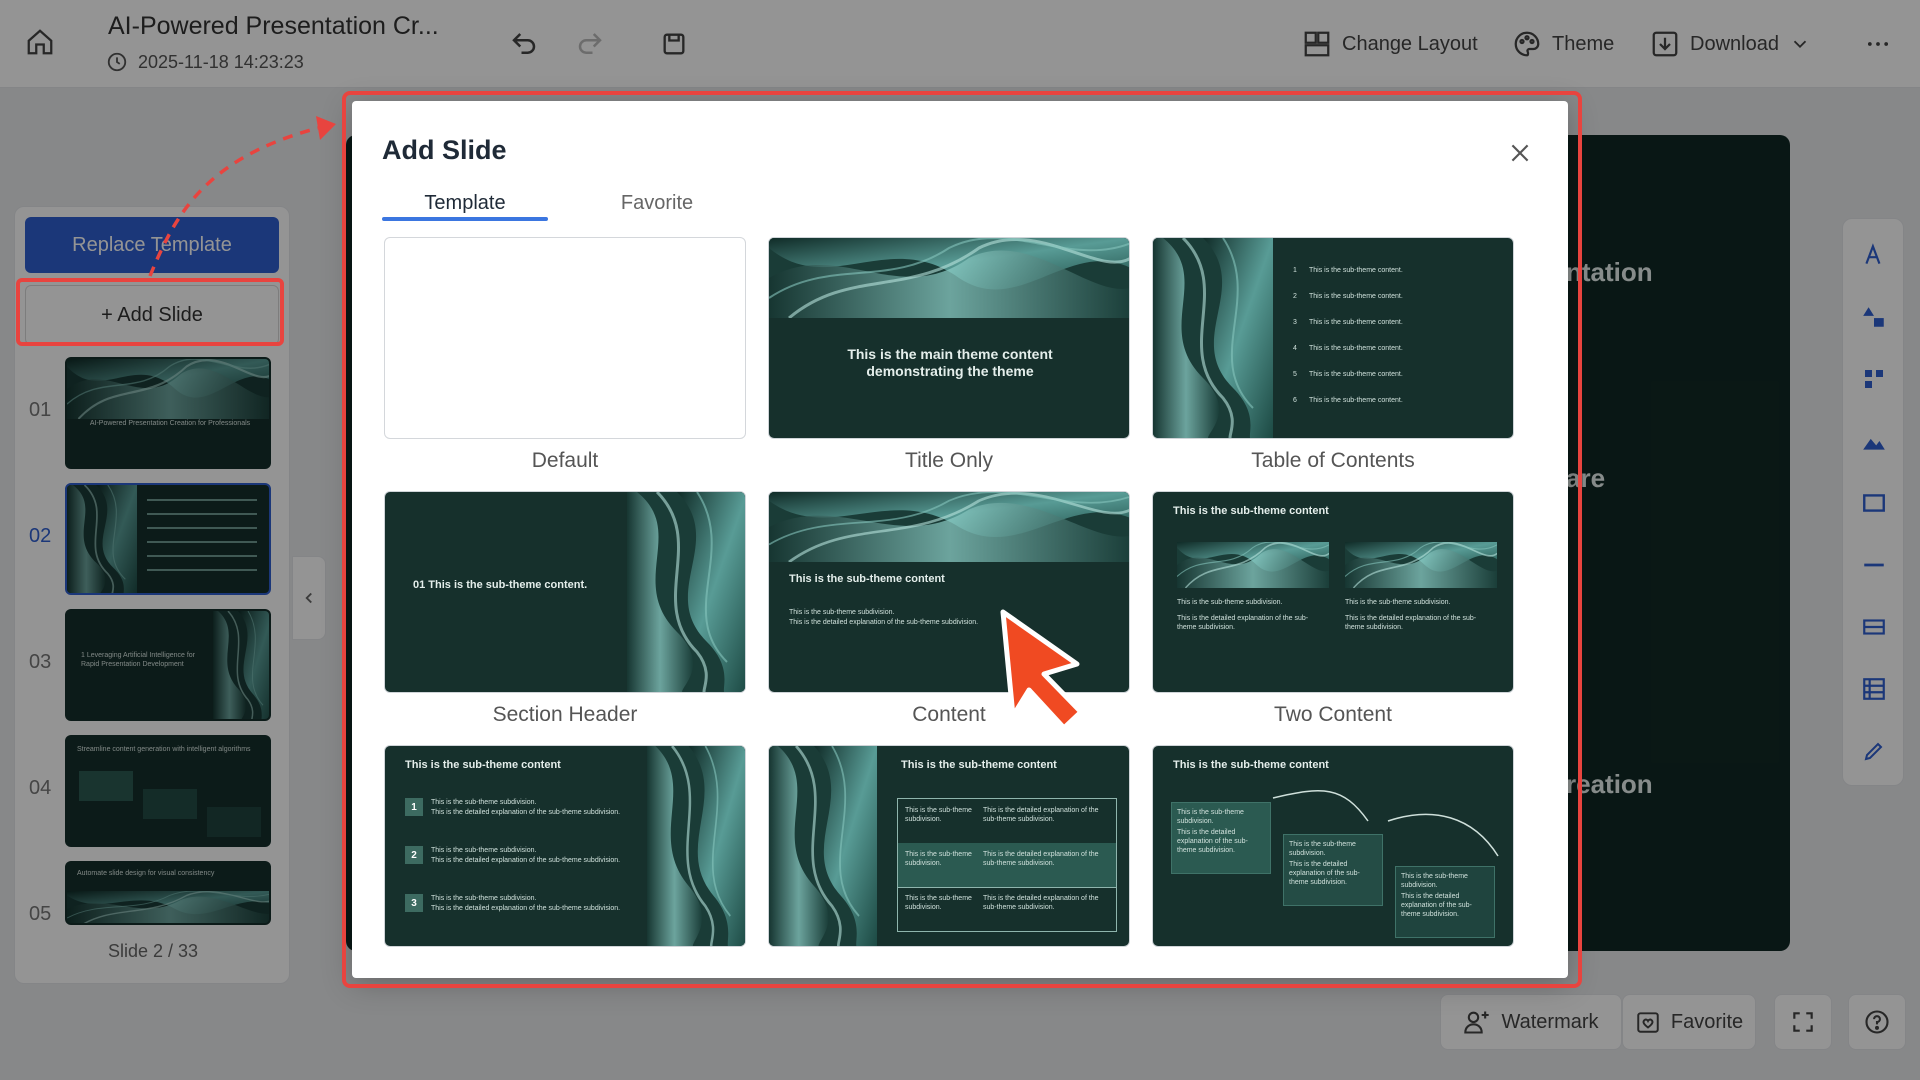 The width and height of the screenshot is (1920, 1080). What do you see at coordinates (565, 460) in the screenshot?
I see `template-label: Default` at bounding box center [565, 460].